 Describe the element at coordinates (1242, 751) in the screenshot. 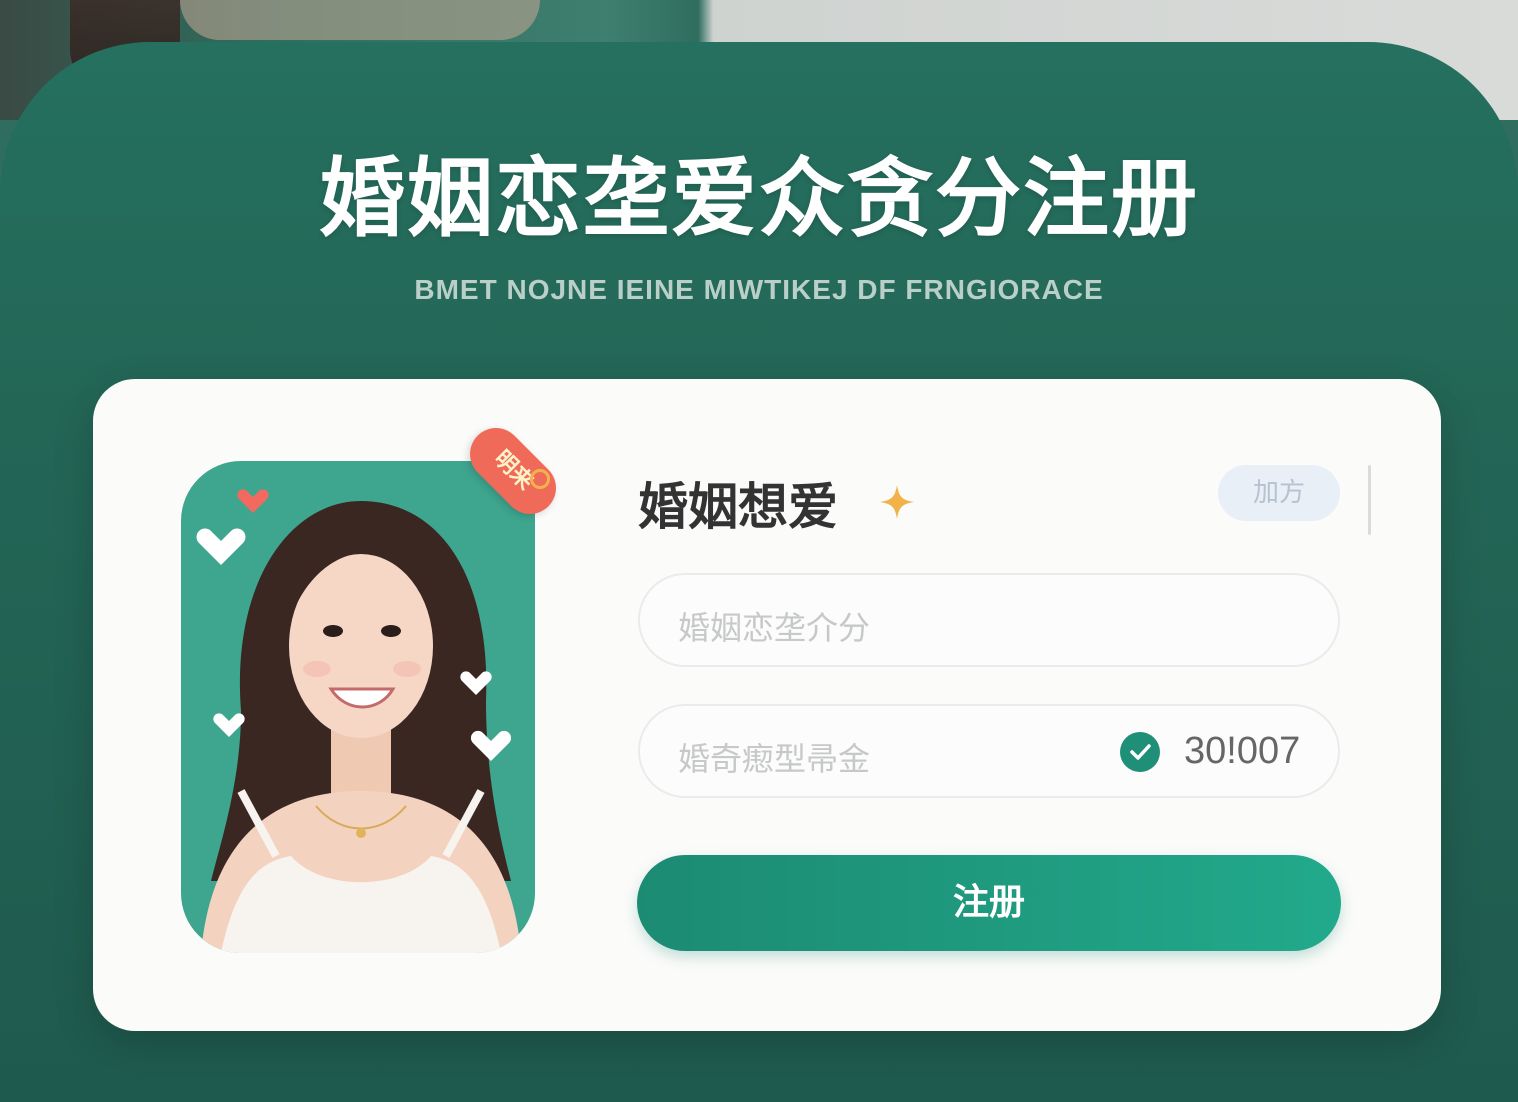

I see `verification-value: 30!007` at that location.